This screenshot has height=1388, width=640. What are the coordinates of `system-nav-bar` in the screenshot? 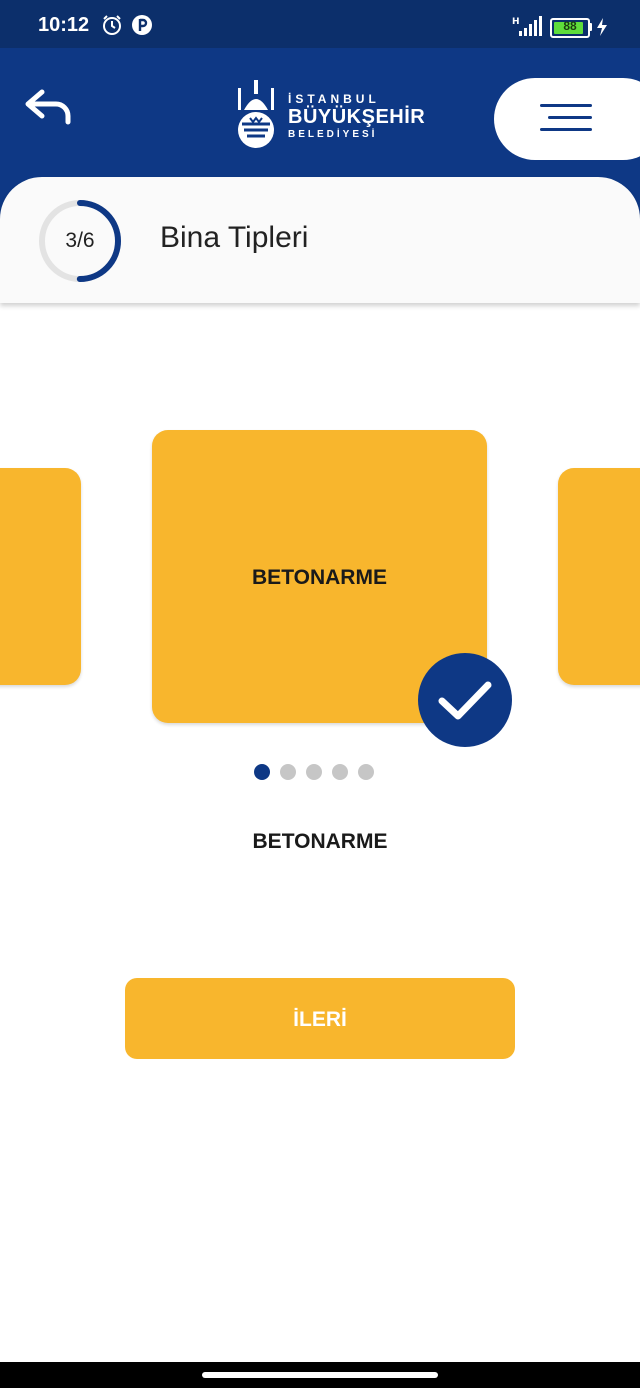 It's located at (320, 1375).